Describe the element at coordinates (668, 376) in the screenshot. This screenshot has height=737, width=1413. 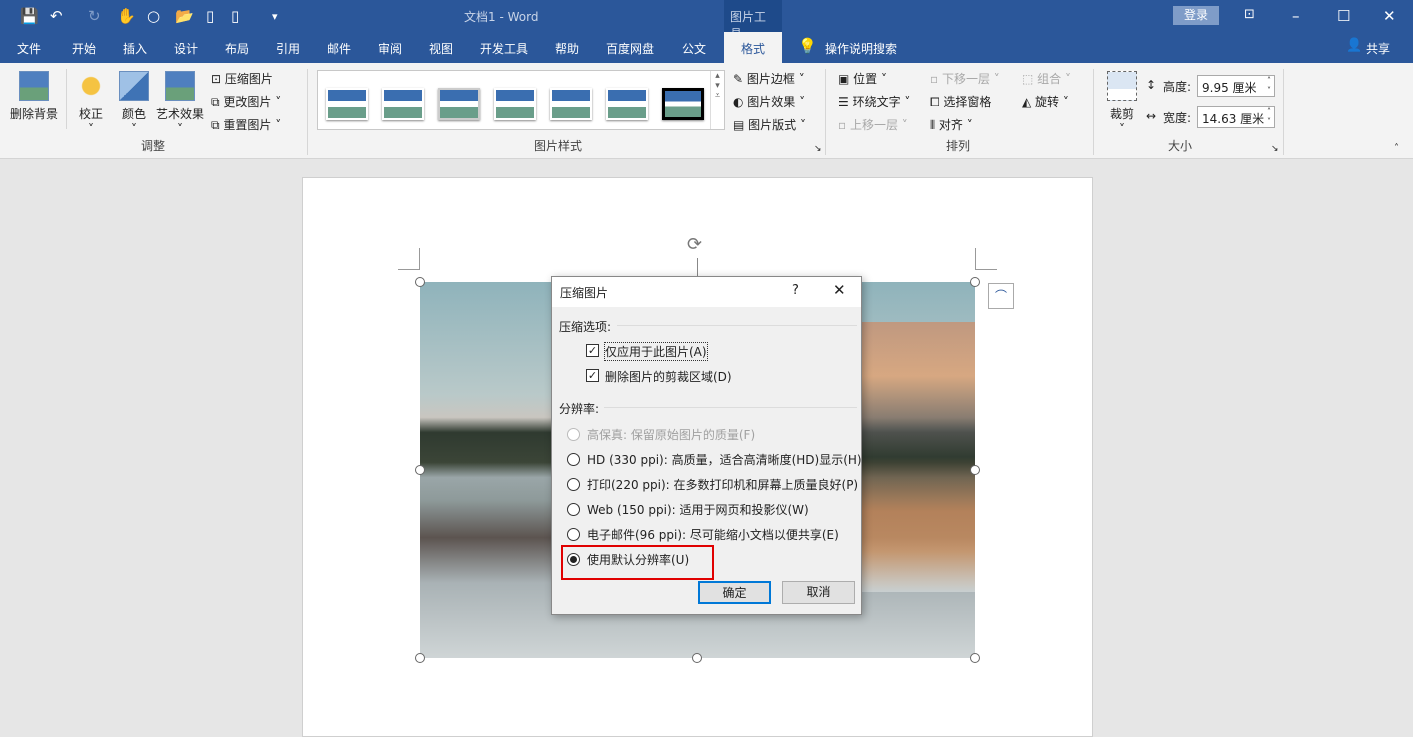
I see `delete-cropped-label: 删除图片的剪裁区域(D)` at that location.